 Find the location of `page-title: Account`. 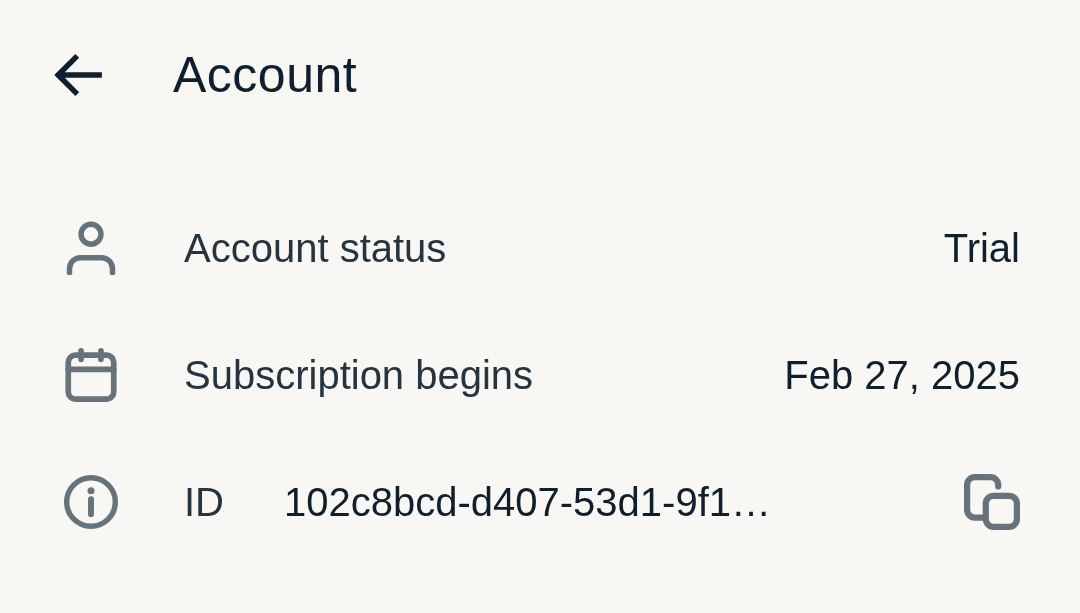

page-title: Account is located at coordinates (265, 75).